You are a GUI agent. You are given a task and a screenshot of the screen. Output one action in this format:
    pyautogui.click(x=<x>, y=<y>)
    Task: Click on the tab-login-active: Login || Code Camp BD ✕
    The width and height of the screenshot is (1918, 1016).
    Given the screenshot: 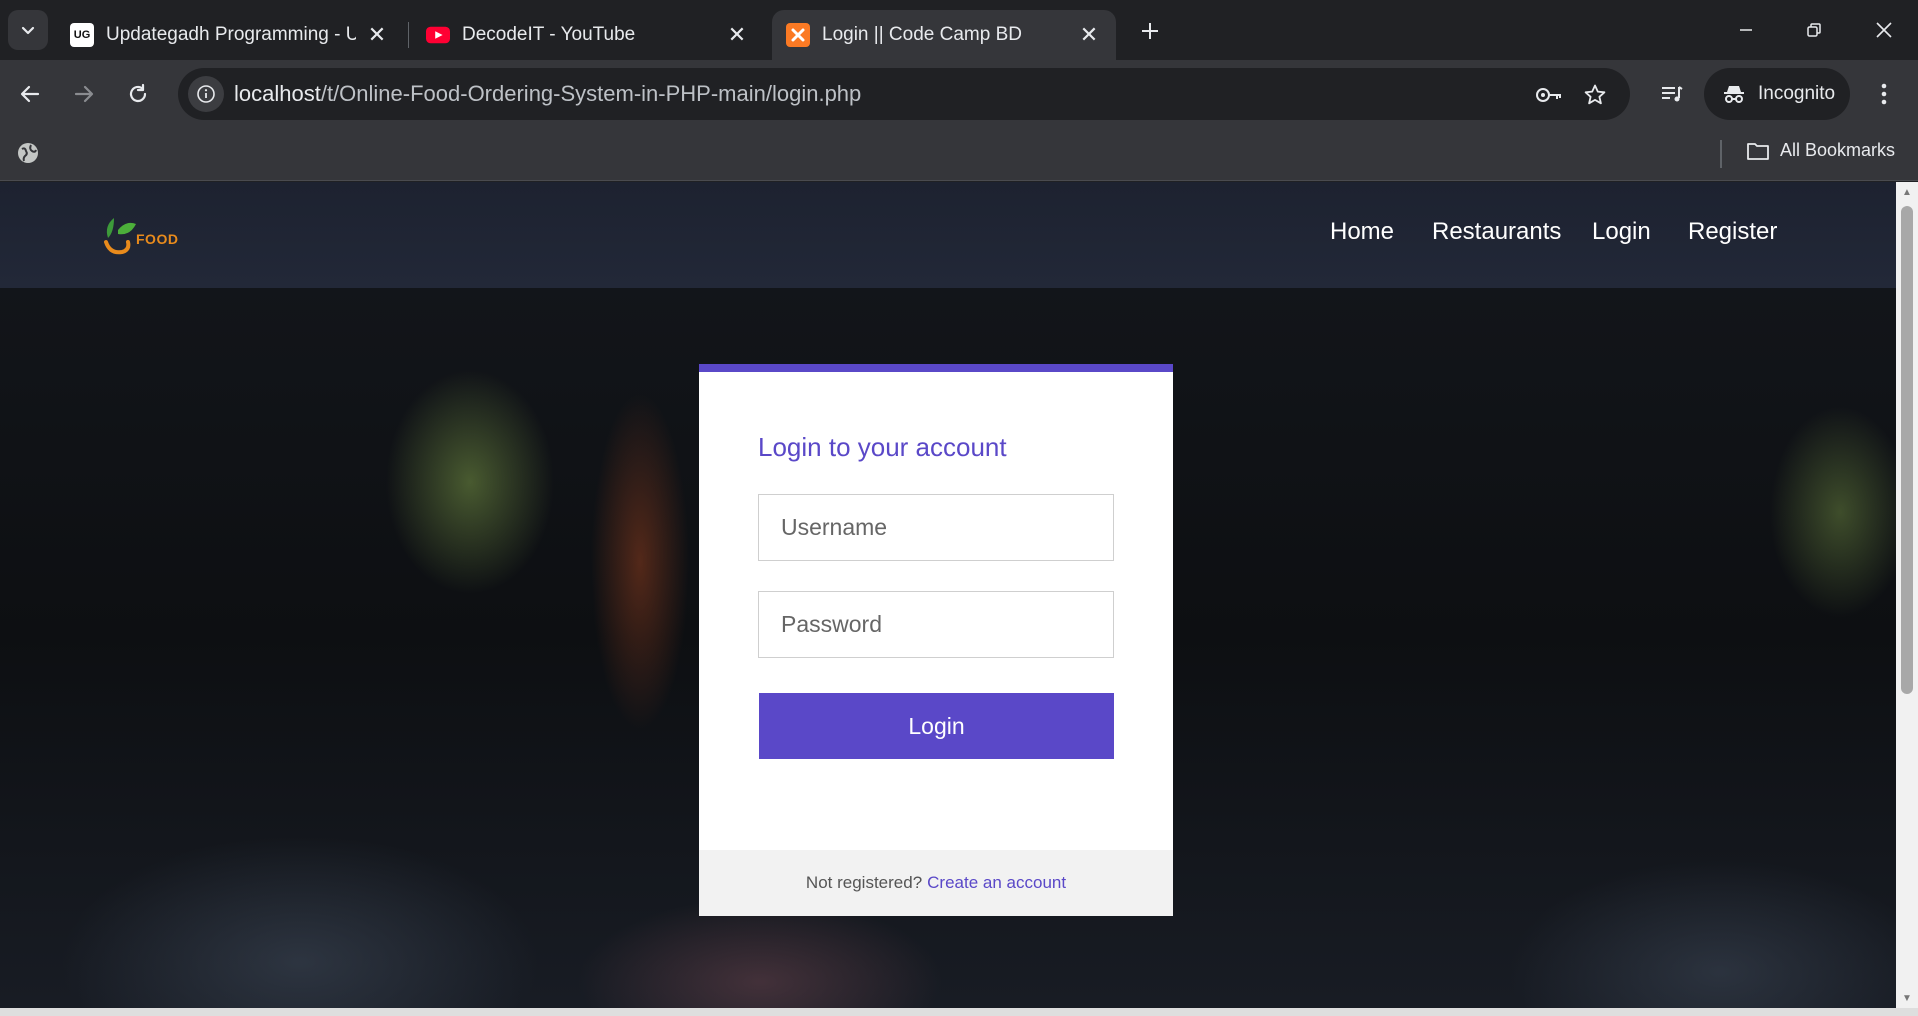 What is the action you would take?
    pyautogui.click(x=944, y=35)
    